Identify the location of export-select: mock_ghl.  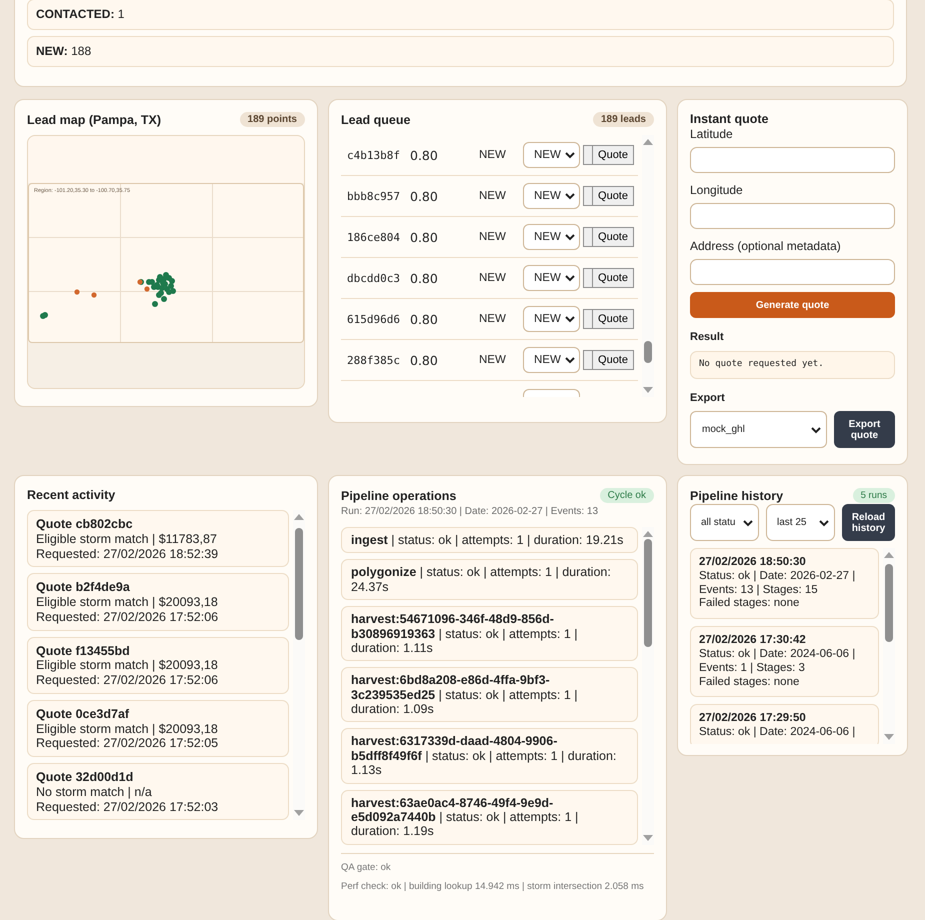
(758, 429).